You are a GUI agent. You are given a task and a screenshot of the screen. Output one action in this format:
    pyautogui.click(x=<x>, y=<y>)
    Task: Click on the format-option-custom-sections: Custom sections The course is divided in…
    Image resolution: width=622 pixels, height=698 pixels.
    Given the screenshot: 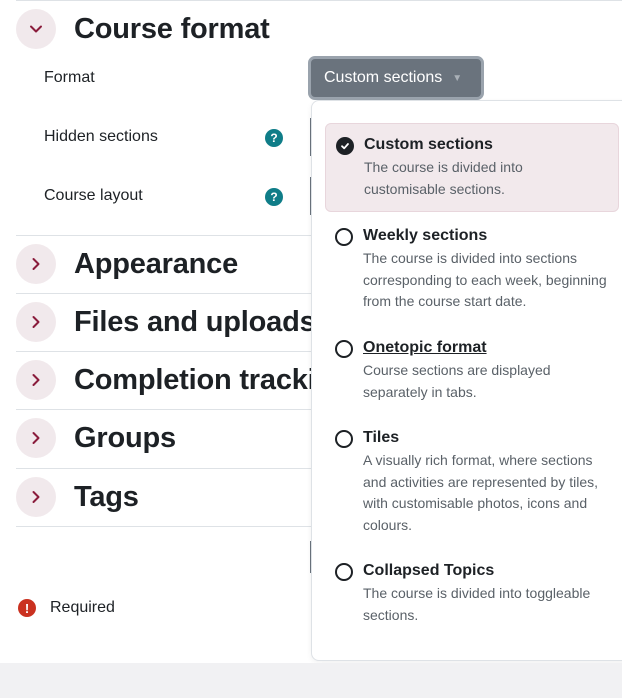 What is the action you would take?
    pyautogui.click(x=472, y=167)
    